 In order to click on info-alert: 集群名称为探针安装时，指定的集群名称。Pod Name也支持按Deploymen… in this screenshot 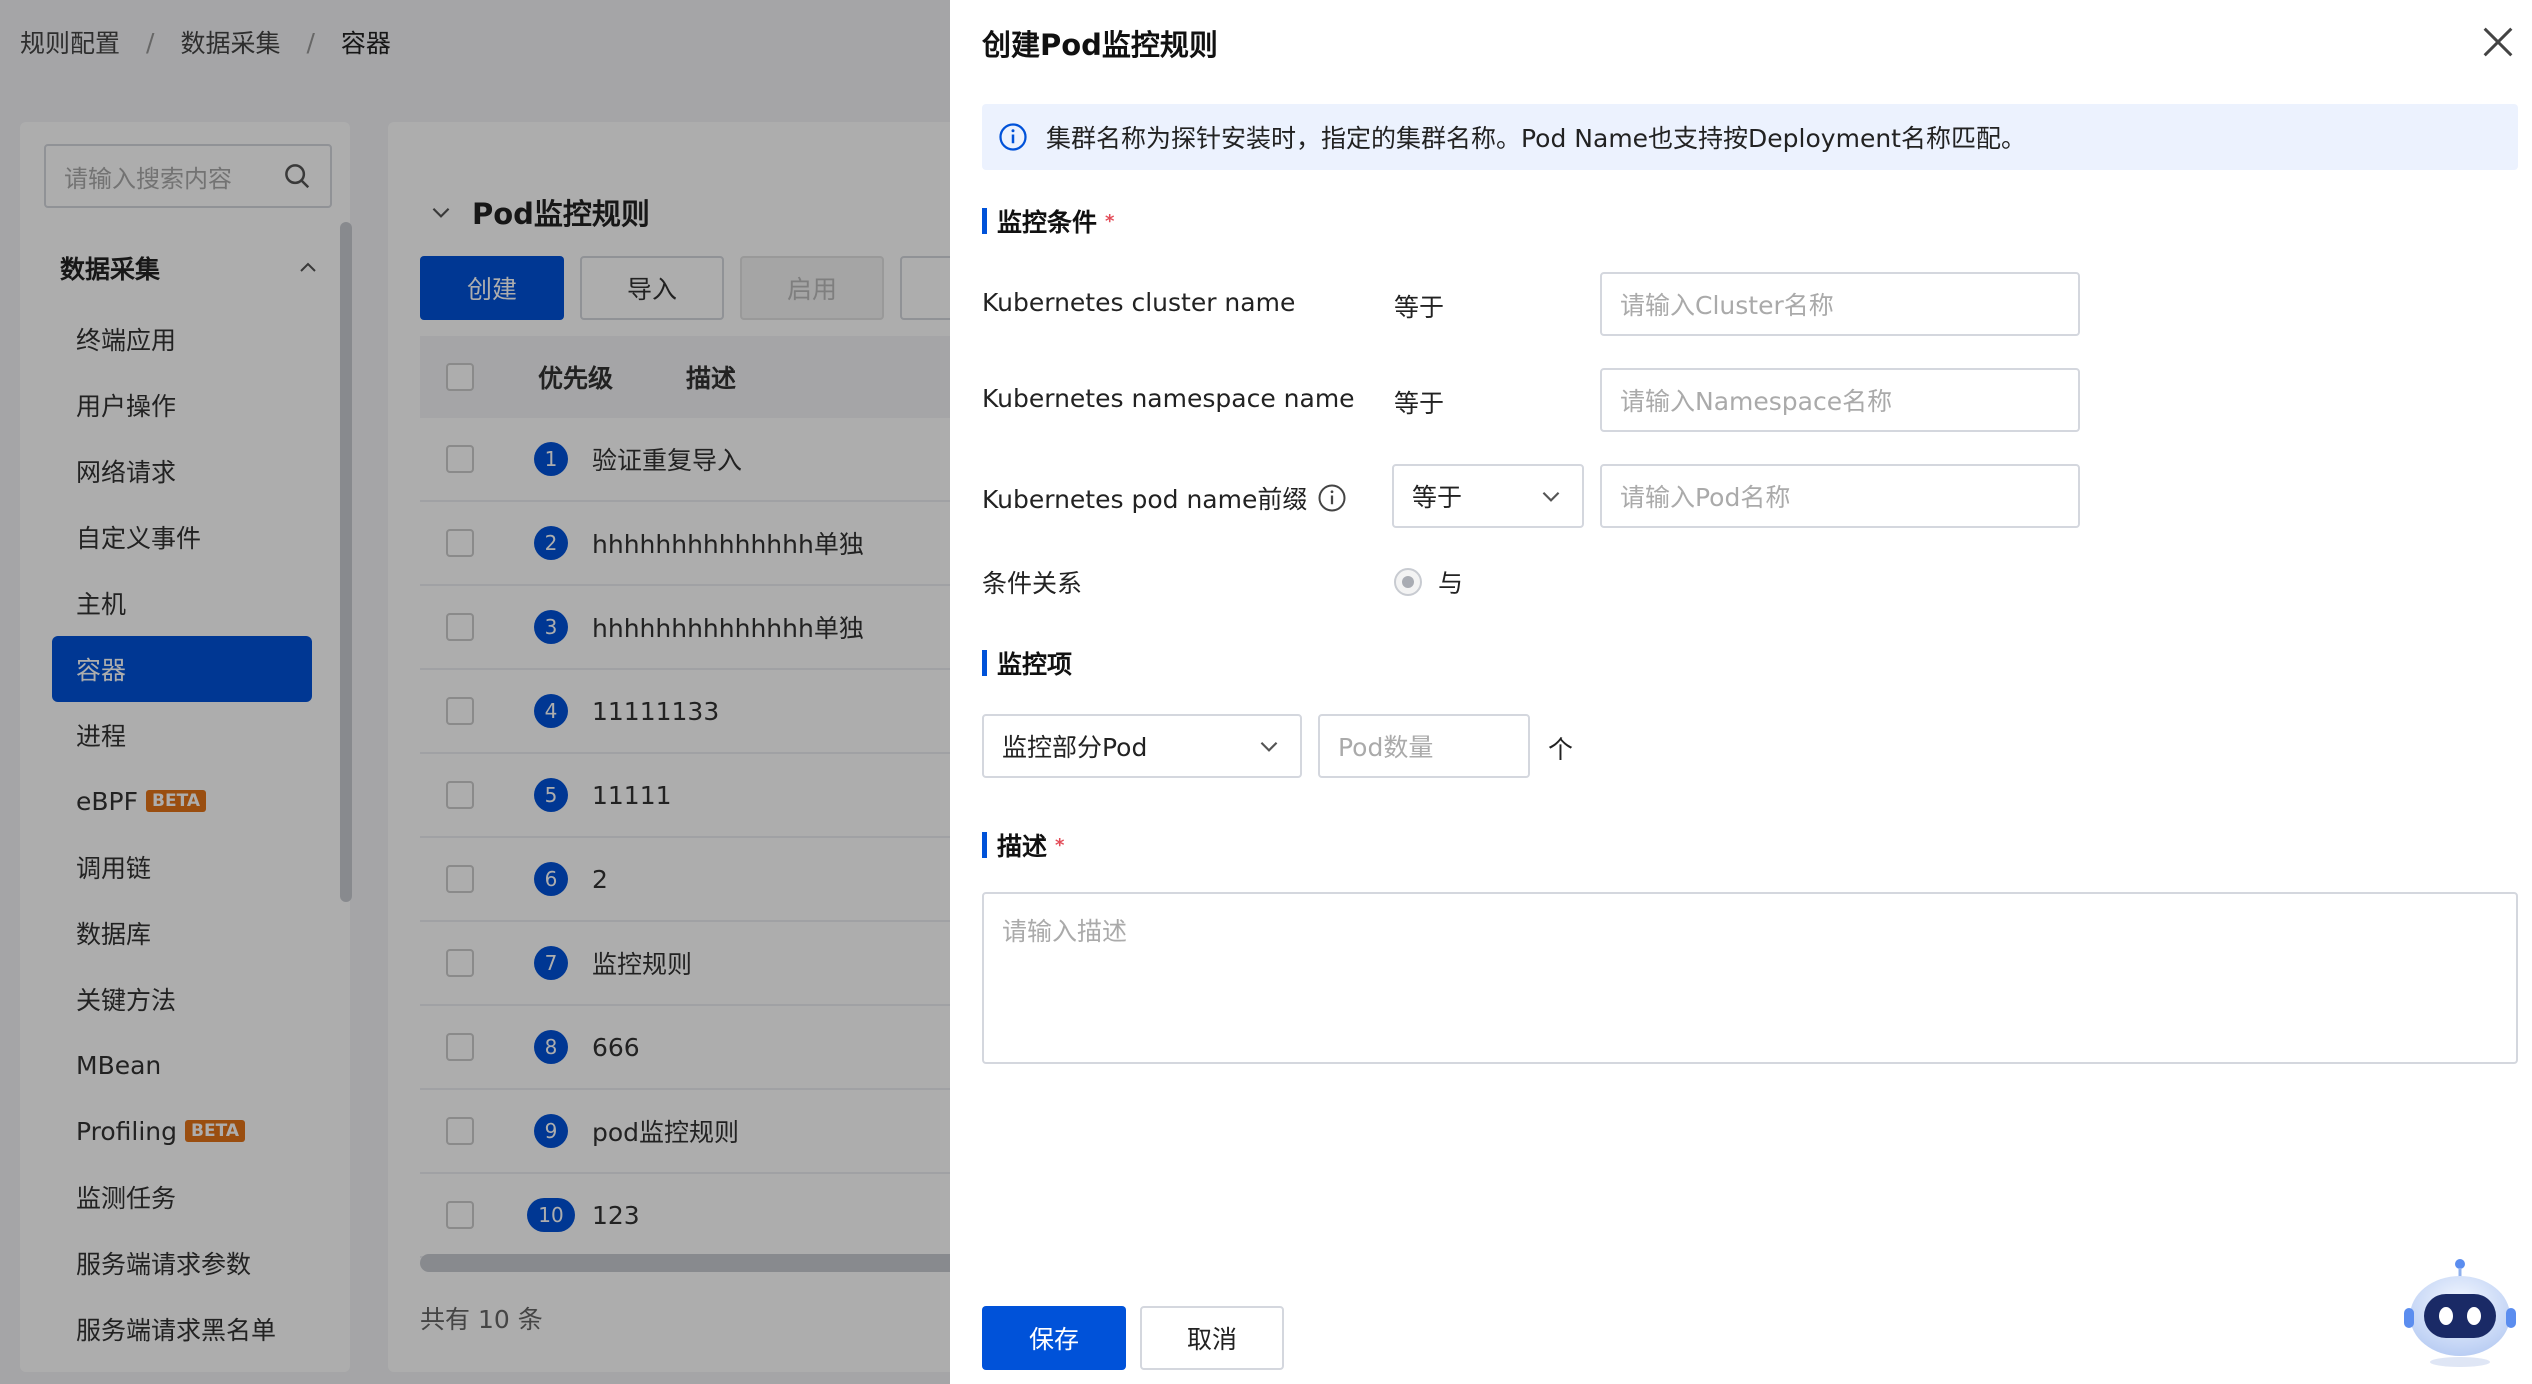, I will do `click(1750, 137)`.